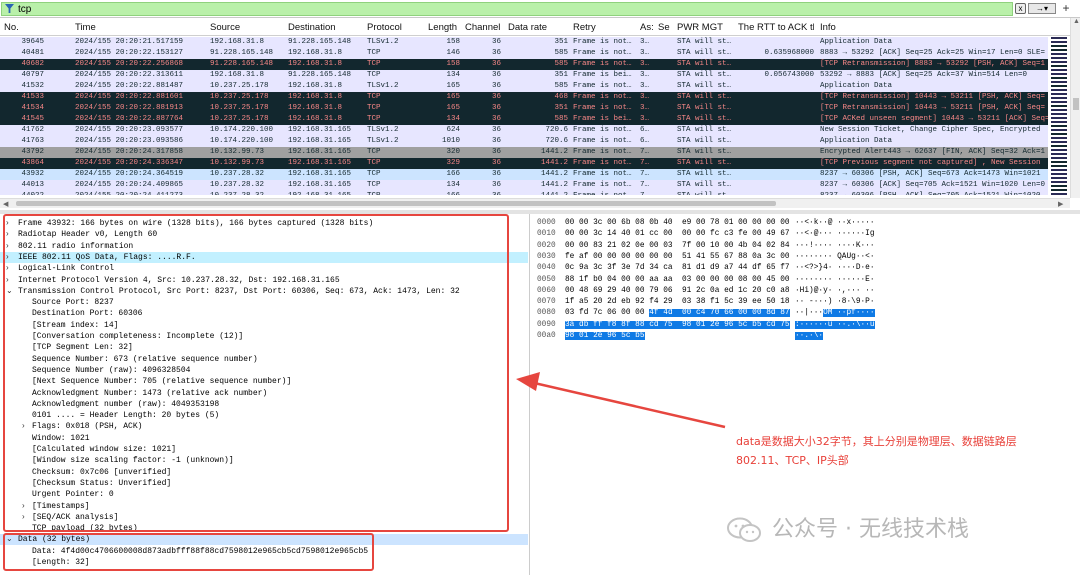 The width and height of the screenshot is (1080, 575). What do you see at coordinates (835, 313) in the screenshot?
I see `byte-ascii: ··|···OM ··pf····` at bounding box center [835, 313].